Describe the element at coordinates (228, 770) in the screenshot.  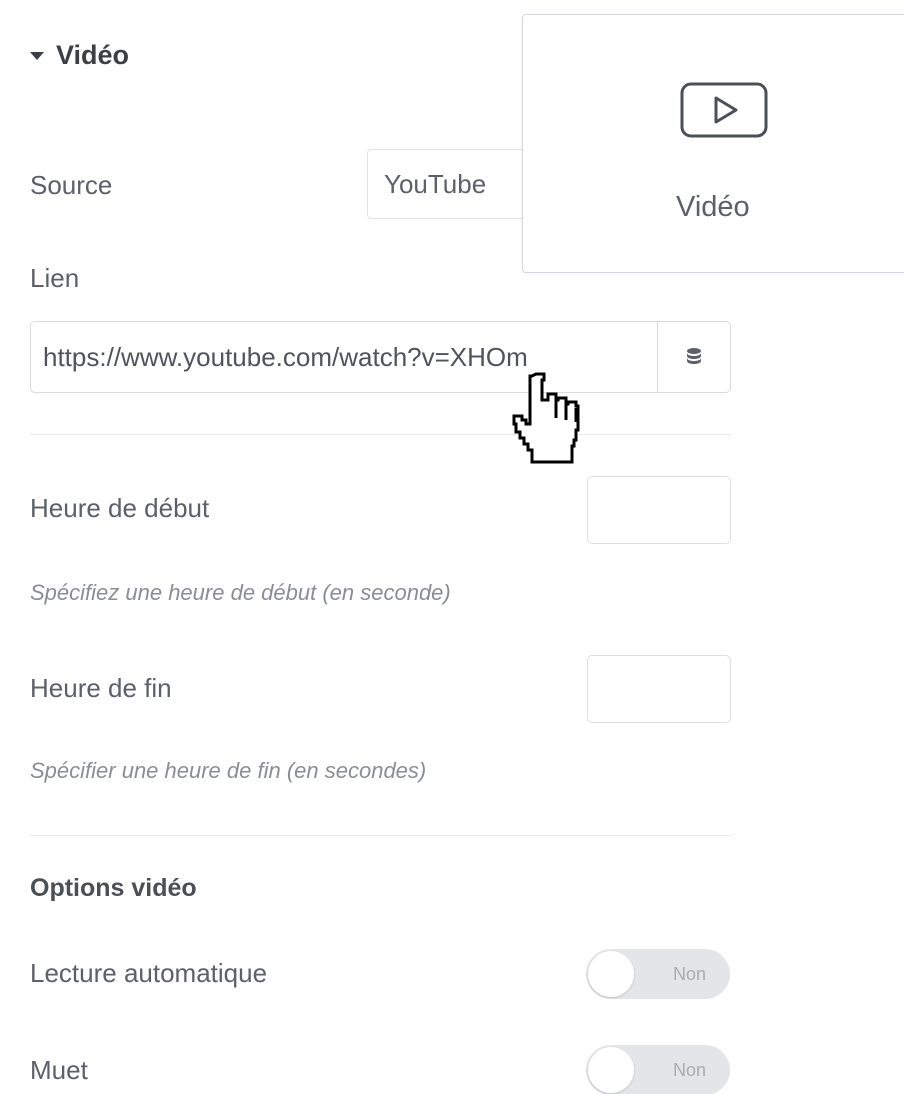
I see `end-time-hint: Spécifier une heure de fin (en secondes)` at that location.